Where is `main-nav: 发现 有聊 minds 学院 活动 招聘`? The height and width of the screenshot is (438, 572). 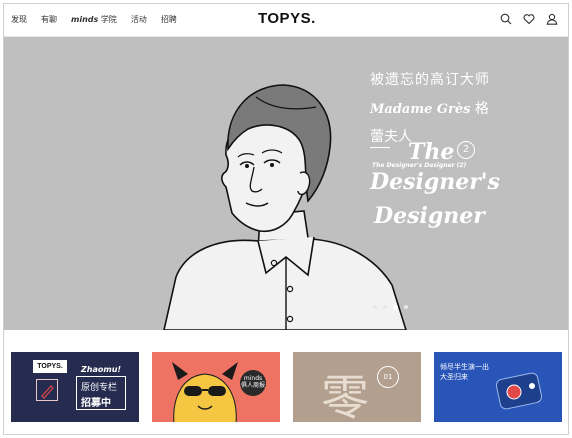
main-nav: 发现 有聊 minds 学院 活动 招聘 is located at coordinates (94, 19).